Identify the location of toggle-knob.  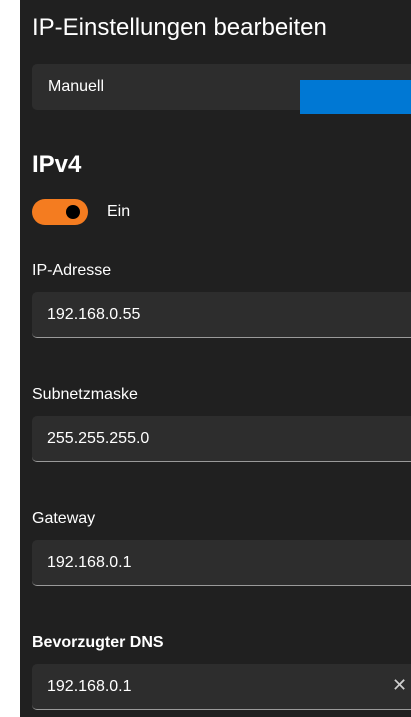
(73, 212).